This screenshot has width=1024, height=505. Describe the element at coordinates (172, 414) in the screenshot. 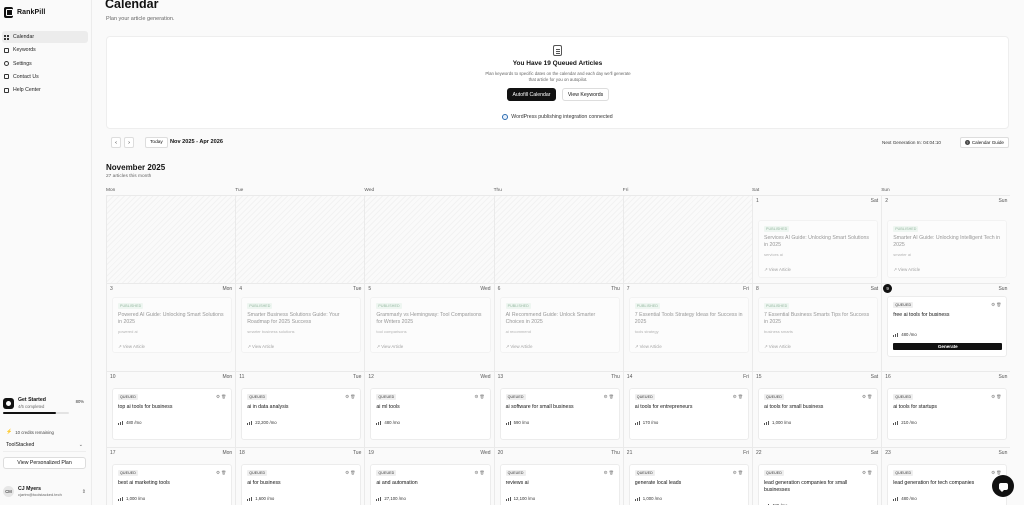

I see `queued-article-card: QUEUED ⚙🗑 top ai tools for business 480 /mo` at that location.